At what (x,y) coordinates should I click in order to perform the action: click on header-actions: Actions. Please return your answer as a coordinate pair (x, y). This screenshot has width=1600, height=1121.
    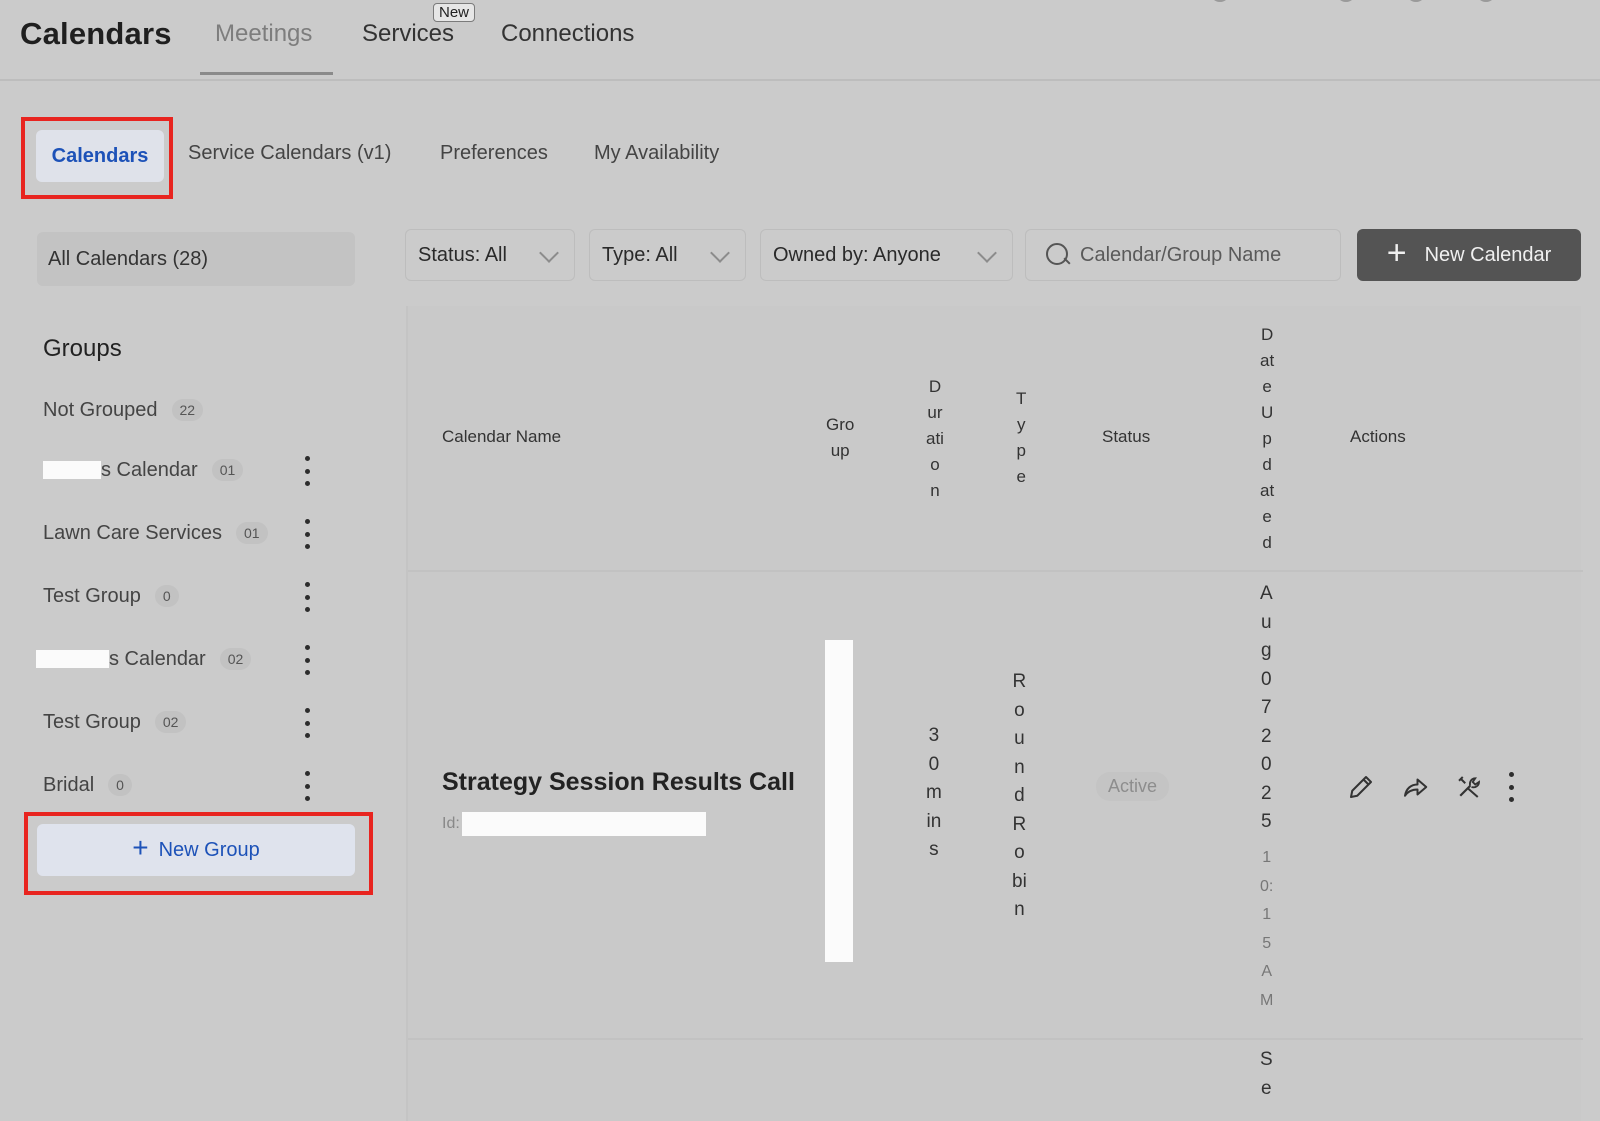
    Looking at the image, I should click on (1378, 436).